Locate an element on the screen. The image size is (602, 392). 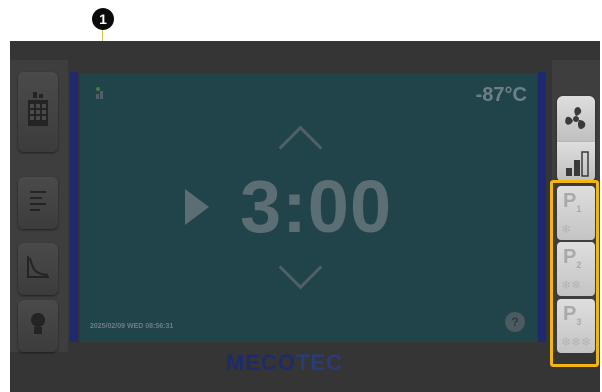
decrease-arrow is located at coordinates (300, 267).